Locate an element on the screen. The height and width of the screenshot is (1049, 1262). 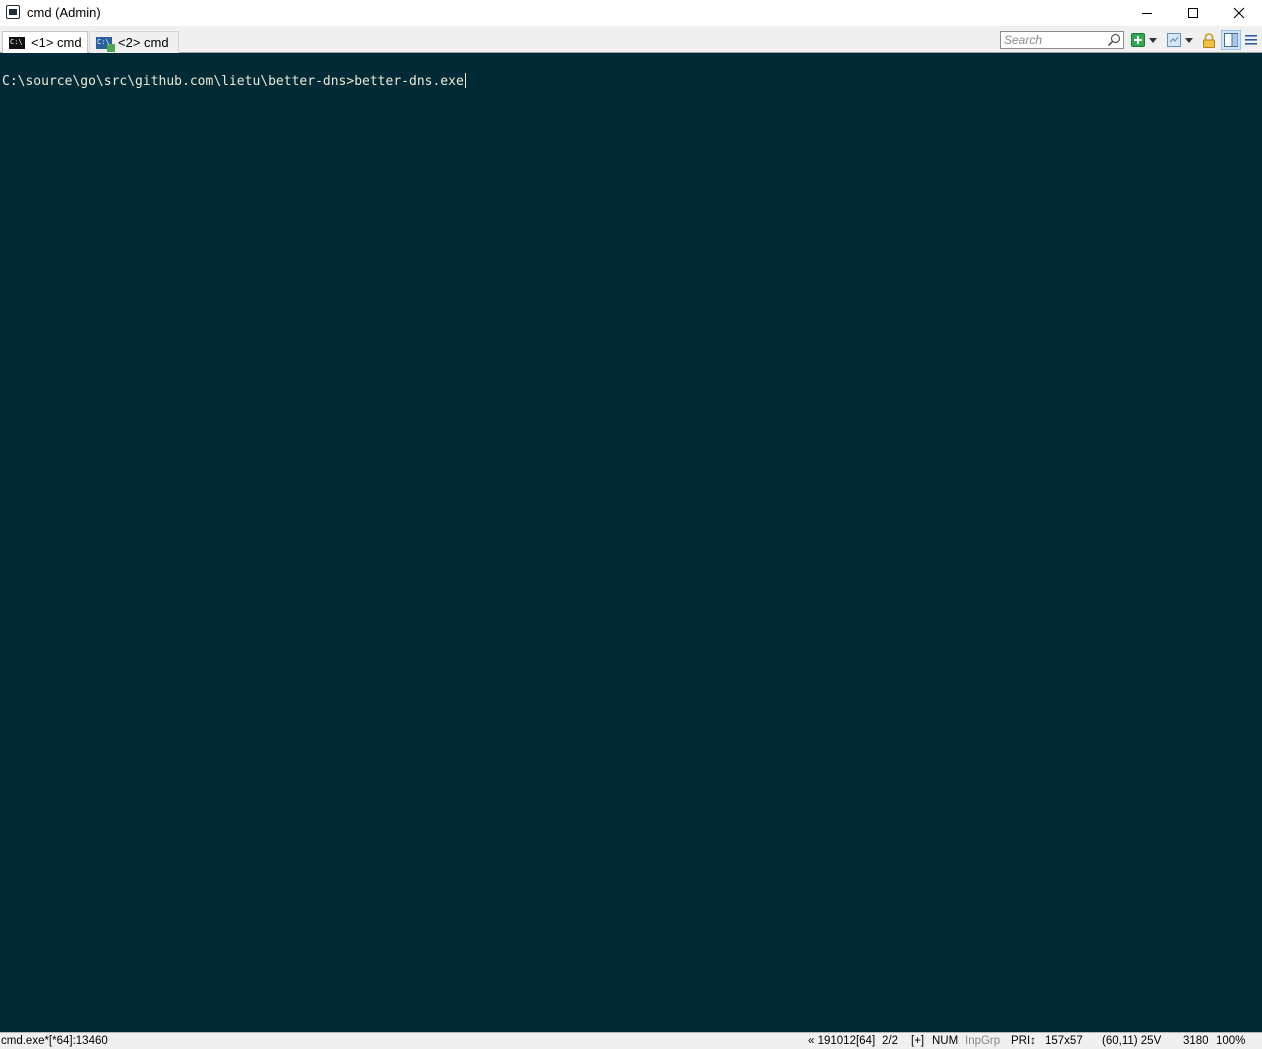
tab-cmd-2: <2> cmd is located at coordinates (134, 42).